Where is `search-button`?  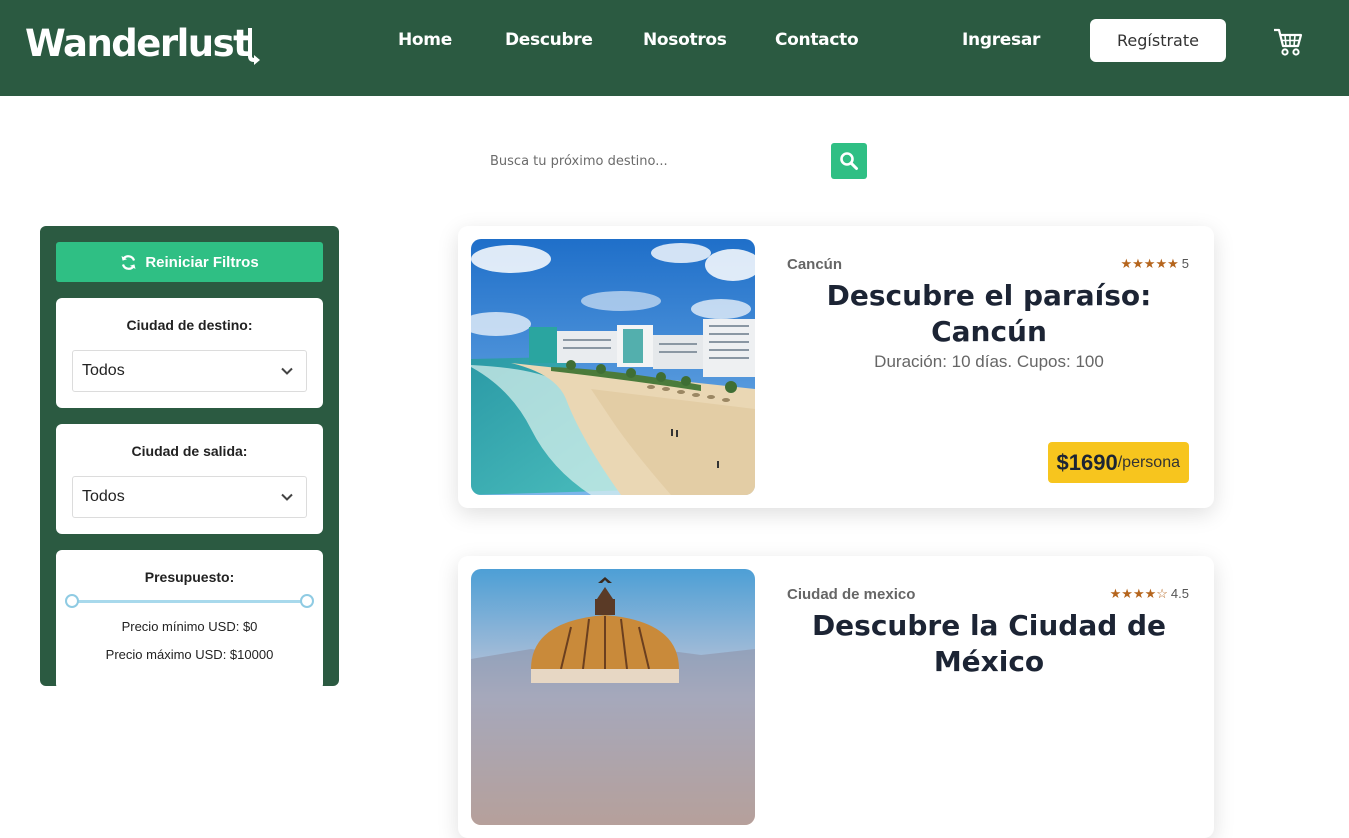 search-button is located at coordinates (849, 161).